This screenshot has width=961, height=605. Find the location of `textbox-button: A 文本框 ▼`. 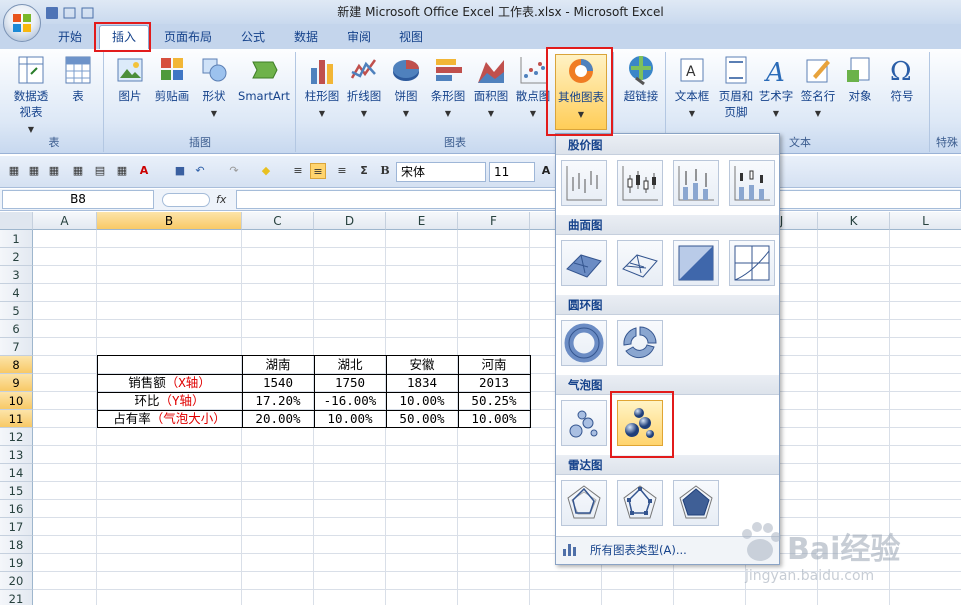

textbox-button: A 文本框 ▼ is located at coordinates (692, 88).